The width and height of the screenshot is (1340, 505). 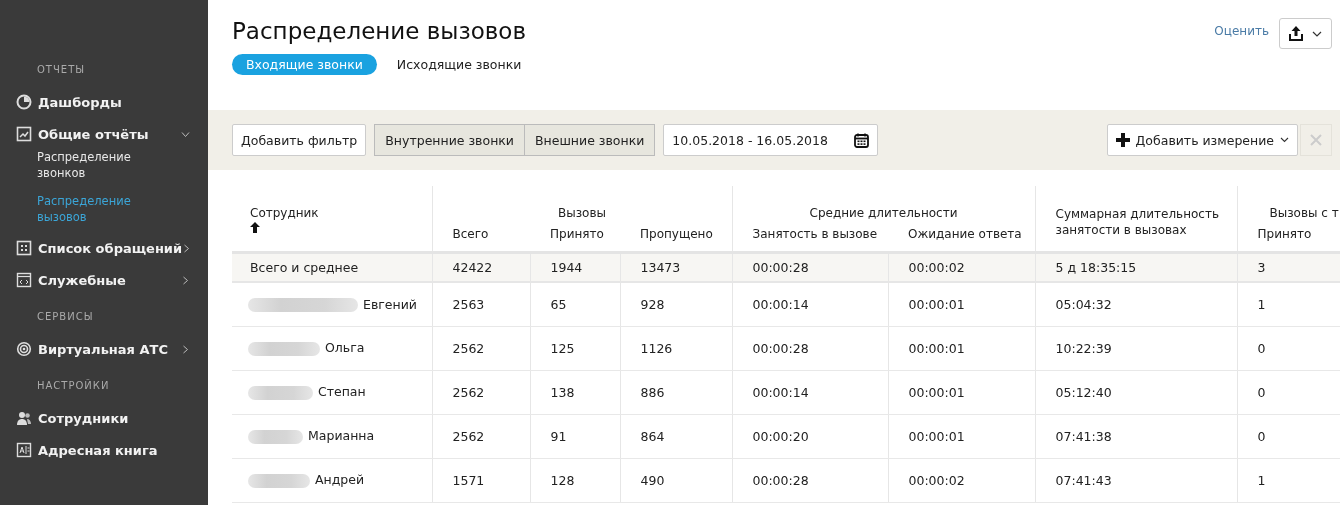 What do you see at coordinates (1305, 33) in the screenshot?
I see `export-button` at bounding box center [1305, 33].